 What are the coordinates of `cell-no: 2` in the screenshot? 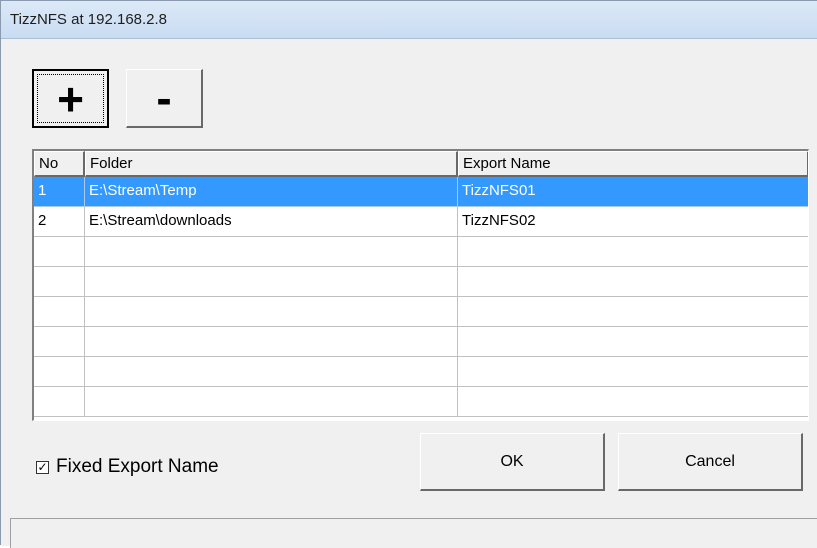 It's located at (59, 222).